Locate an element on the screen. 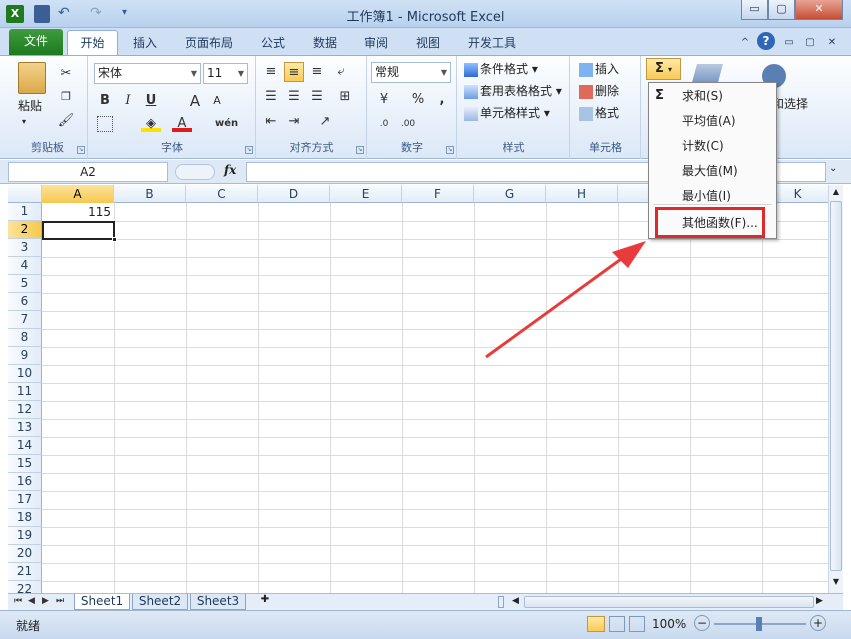 This screenshot has height=639, width=851. annotation-arrow is located at coordinates (565, 300).